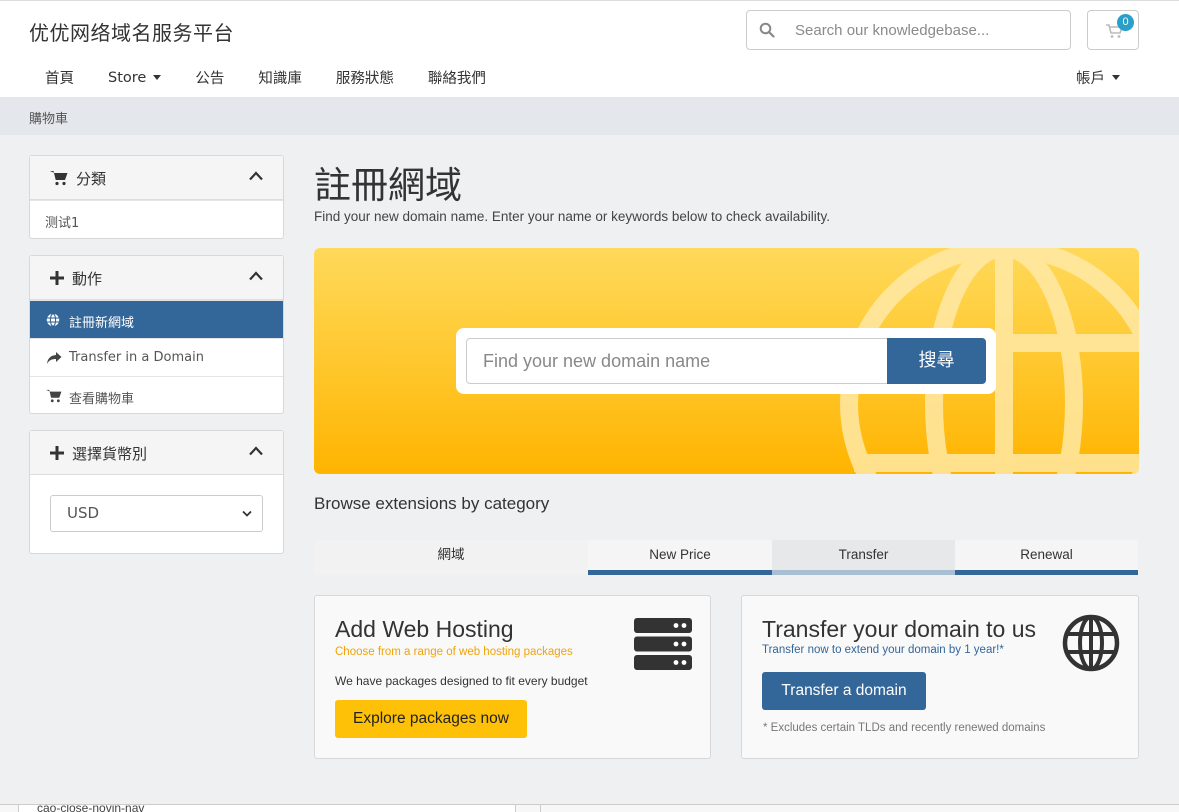 Image resolution: width=1179 pixels, height=812 pixels. Describe the element at coordinates (91, 808) in the screenshot. I see `bottom-strip-text: cao-close-novin-nav` at that location.